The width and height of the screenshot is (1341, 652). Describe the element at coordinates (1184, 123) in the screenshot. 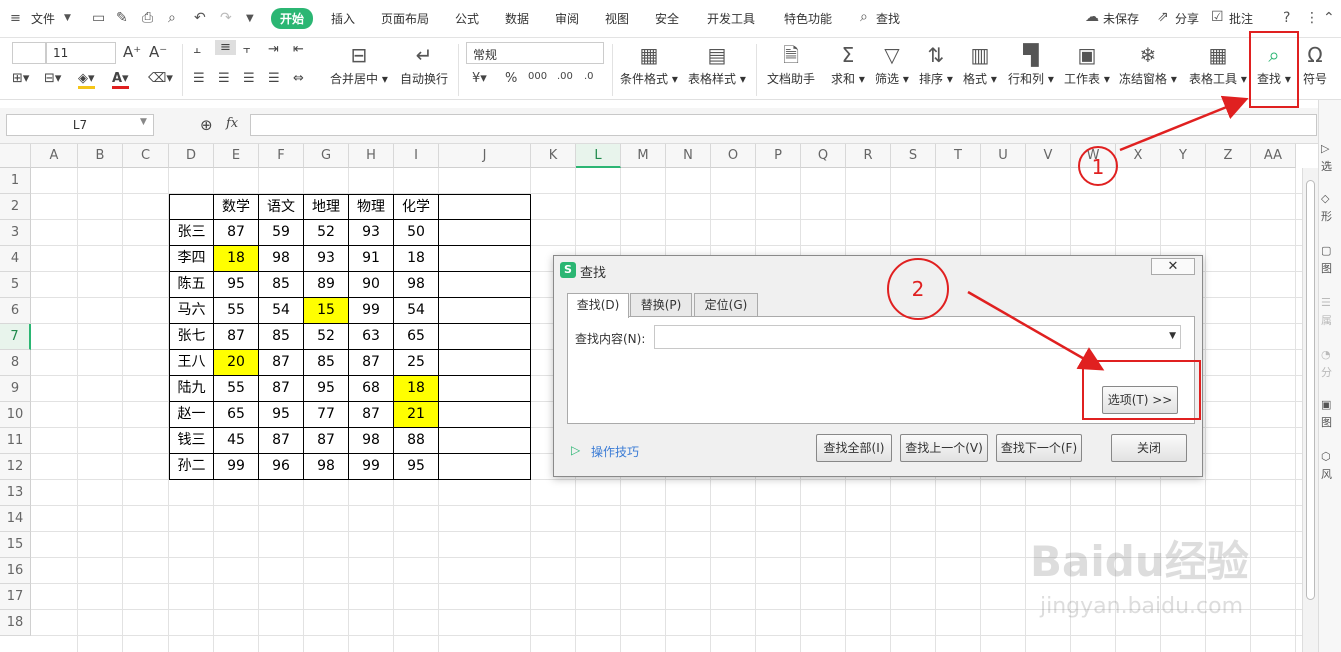

I see `arrow-to-find` at that location.